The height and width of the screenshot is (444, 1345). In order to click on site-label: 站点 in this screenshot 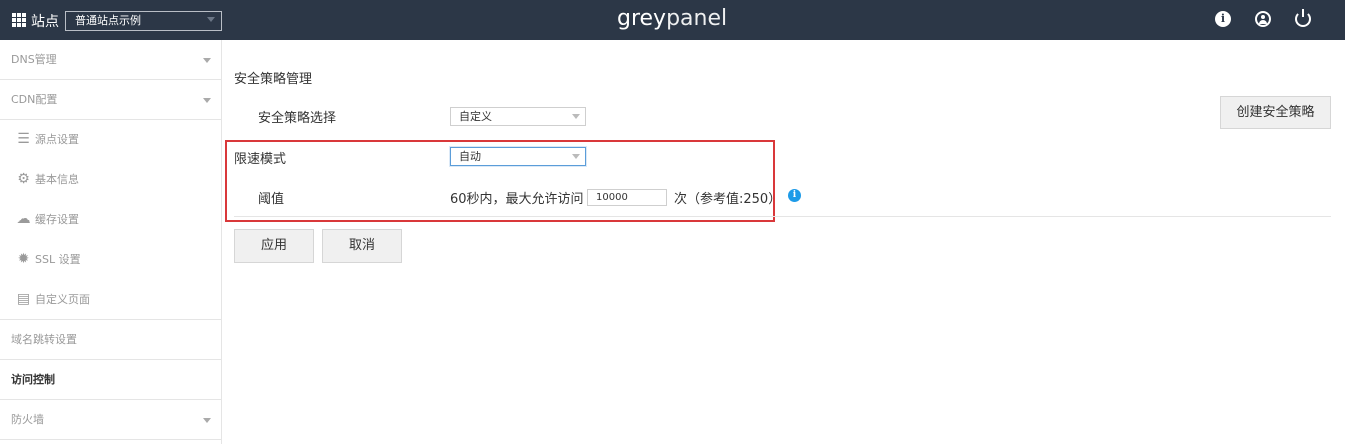, I will do `click(45, 22)`.